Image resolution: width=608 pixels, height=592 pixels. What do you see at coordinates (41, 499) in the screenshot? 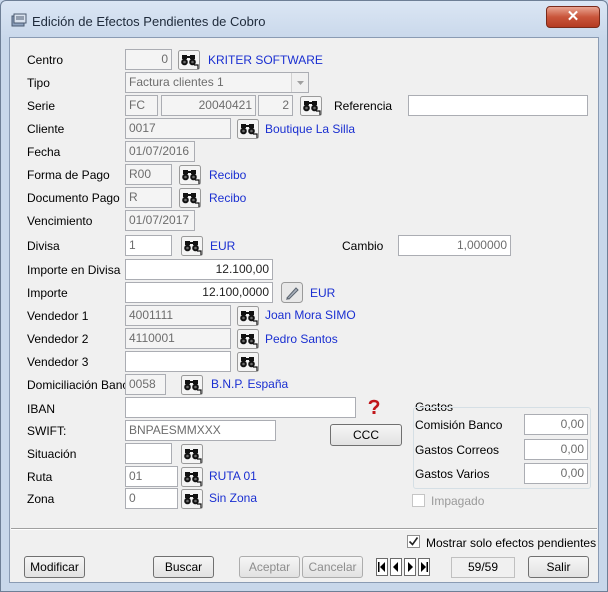
I see `label-zona: Zona` at bounding box center [41, 499].